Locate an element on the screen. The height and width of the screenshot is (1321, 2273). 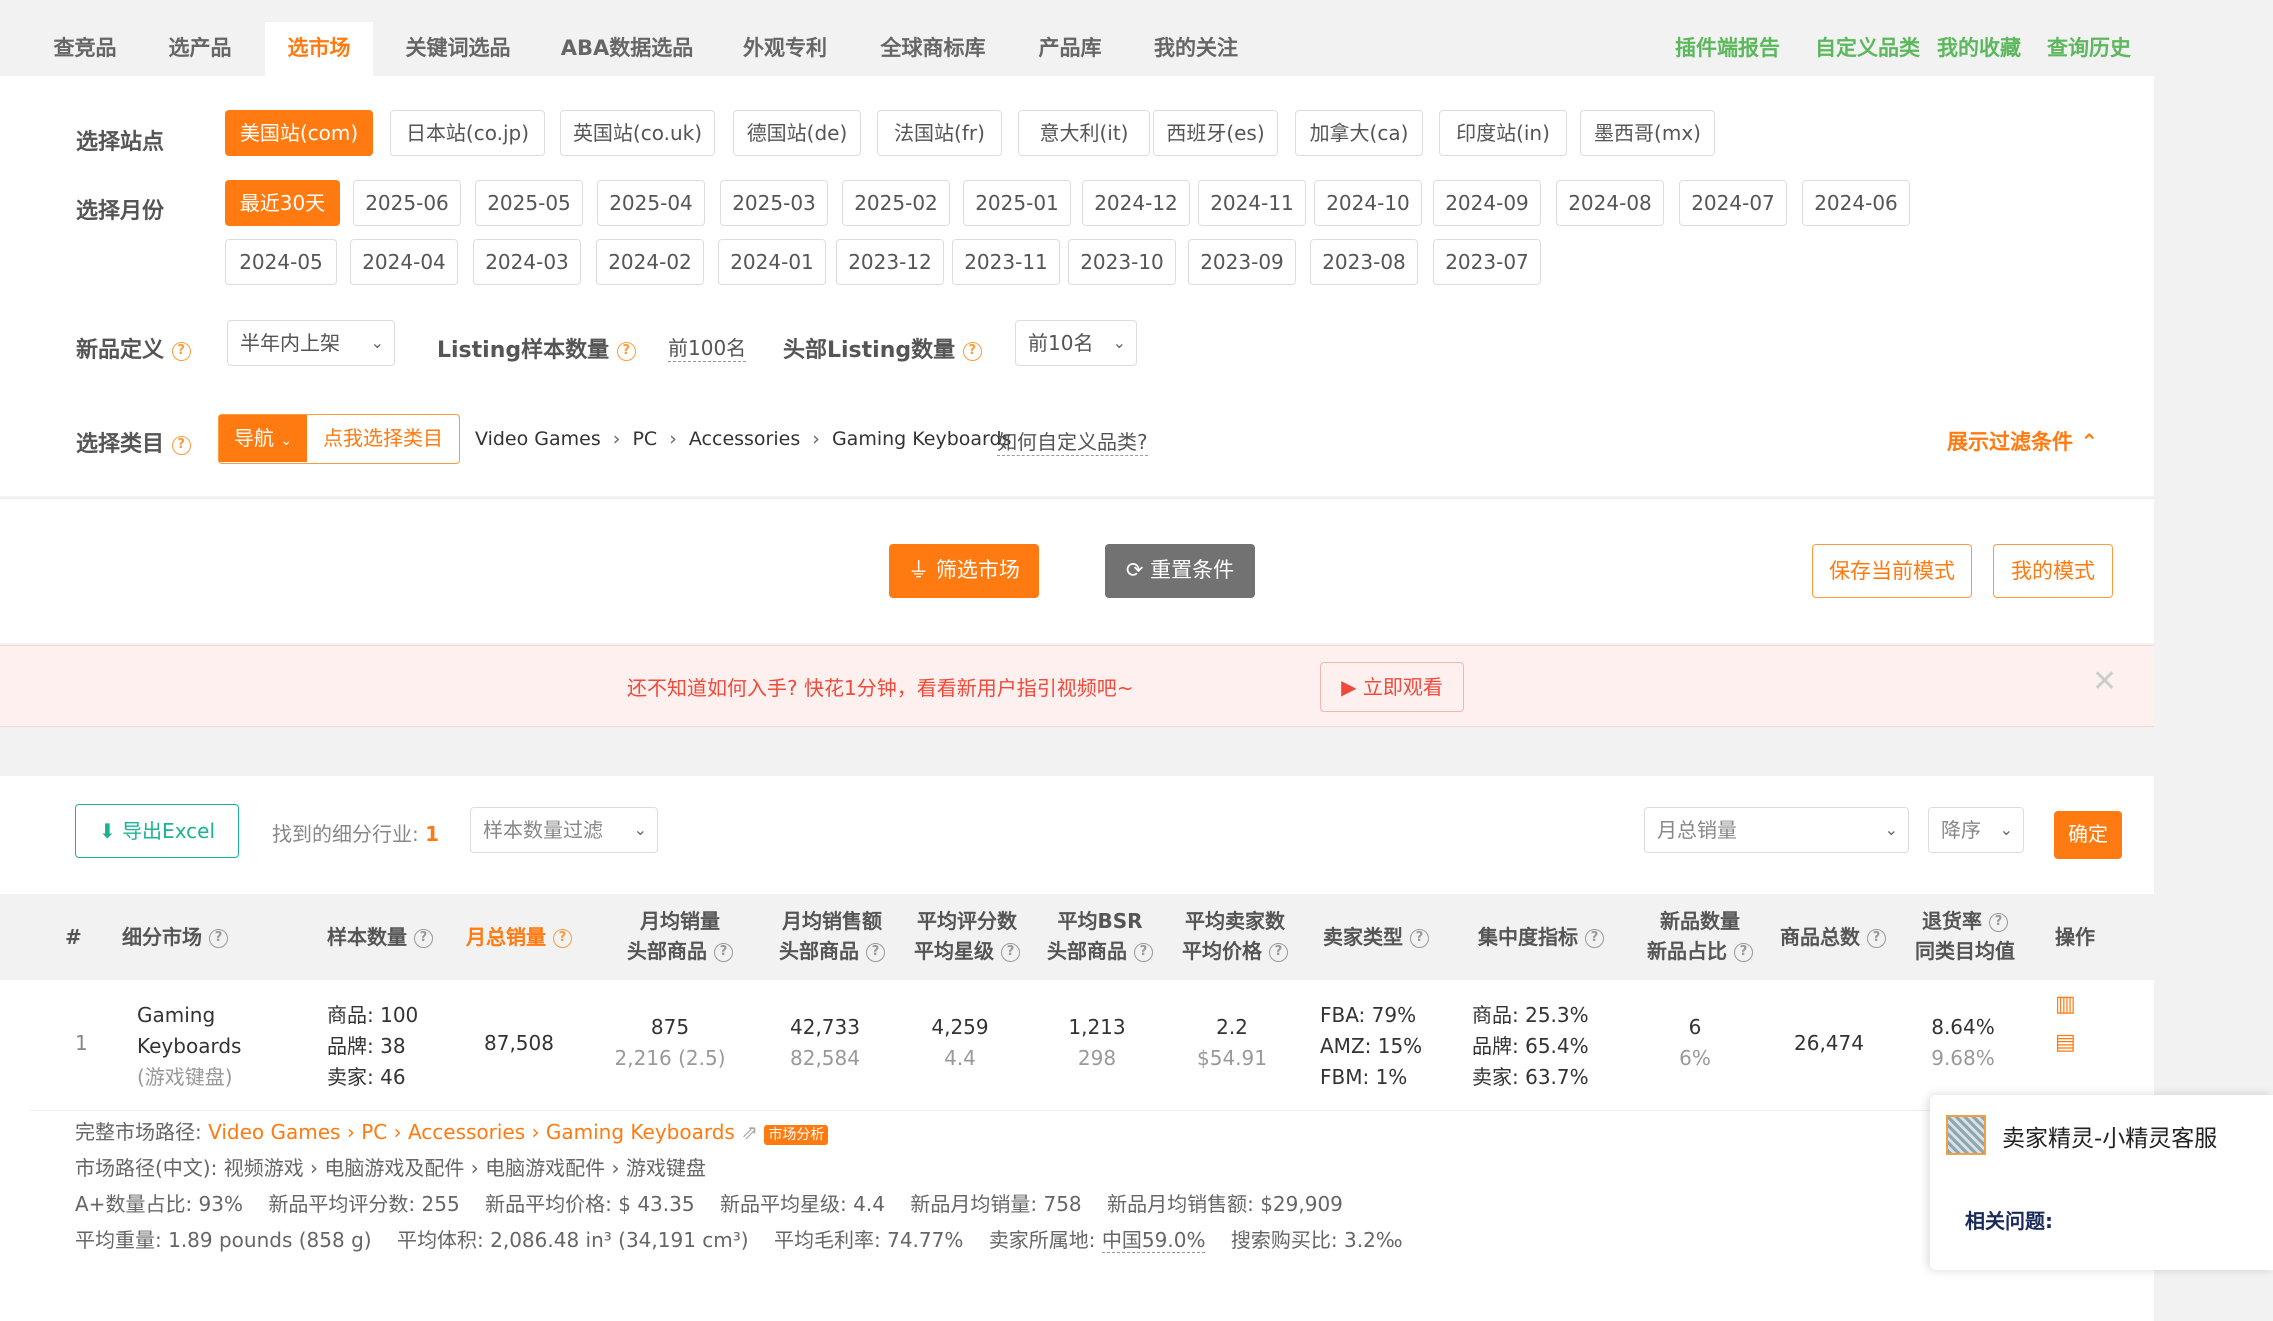
tab-market: 选市场 is located at coordinates (319, 49).